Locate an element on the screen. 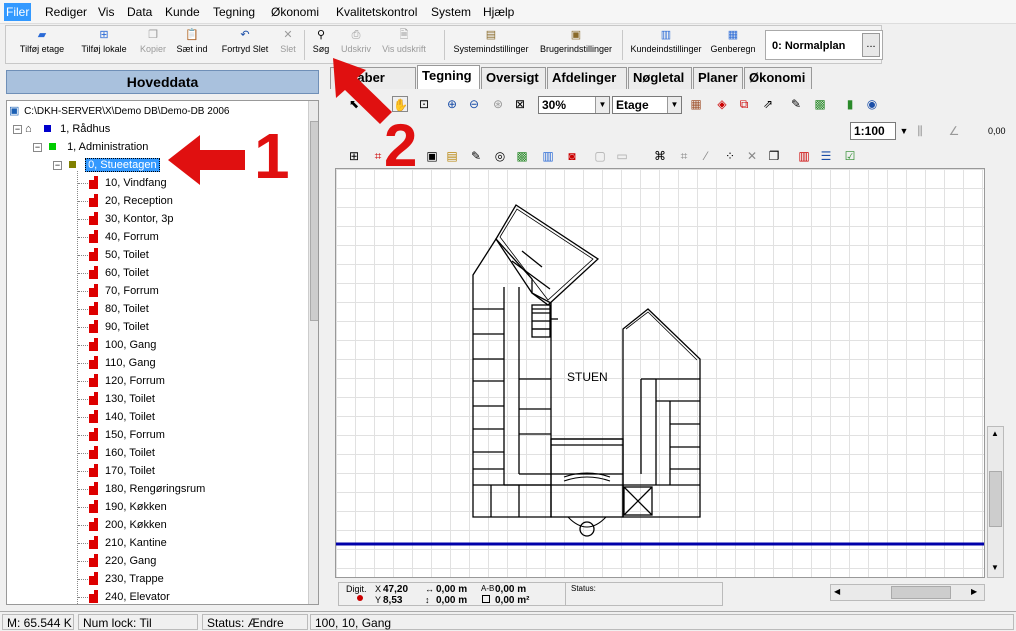  annotation-1: 1 is located at coordinates (272, 156).